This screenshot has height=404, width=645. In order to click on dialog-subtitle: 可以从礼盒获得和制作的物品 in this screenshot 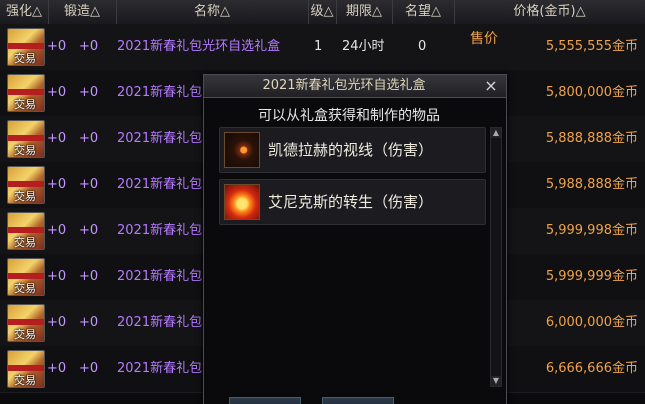, I will do `click(349, 116)`.